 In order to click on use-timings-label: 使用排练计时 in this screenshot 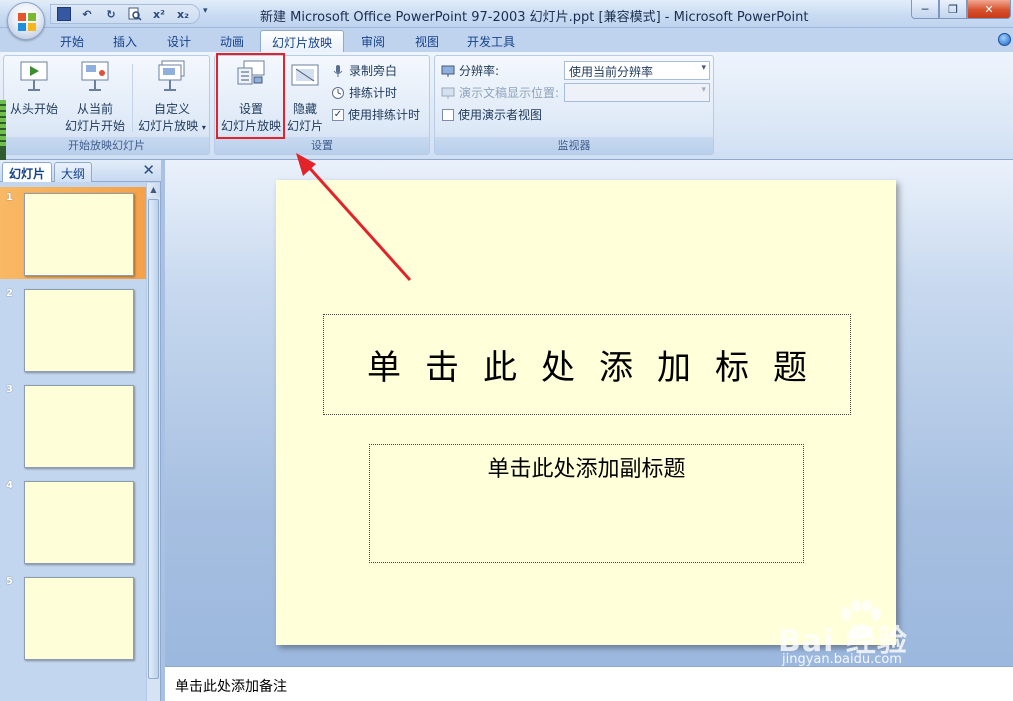, I will do `click(384, 115)`.